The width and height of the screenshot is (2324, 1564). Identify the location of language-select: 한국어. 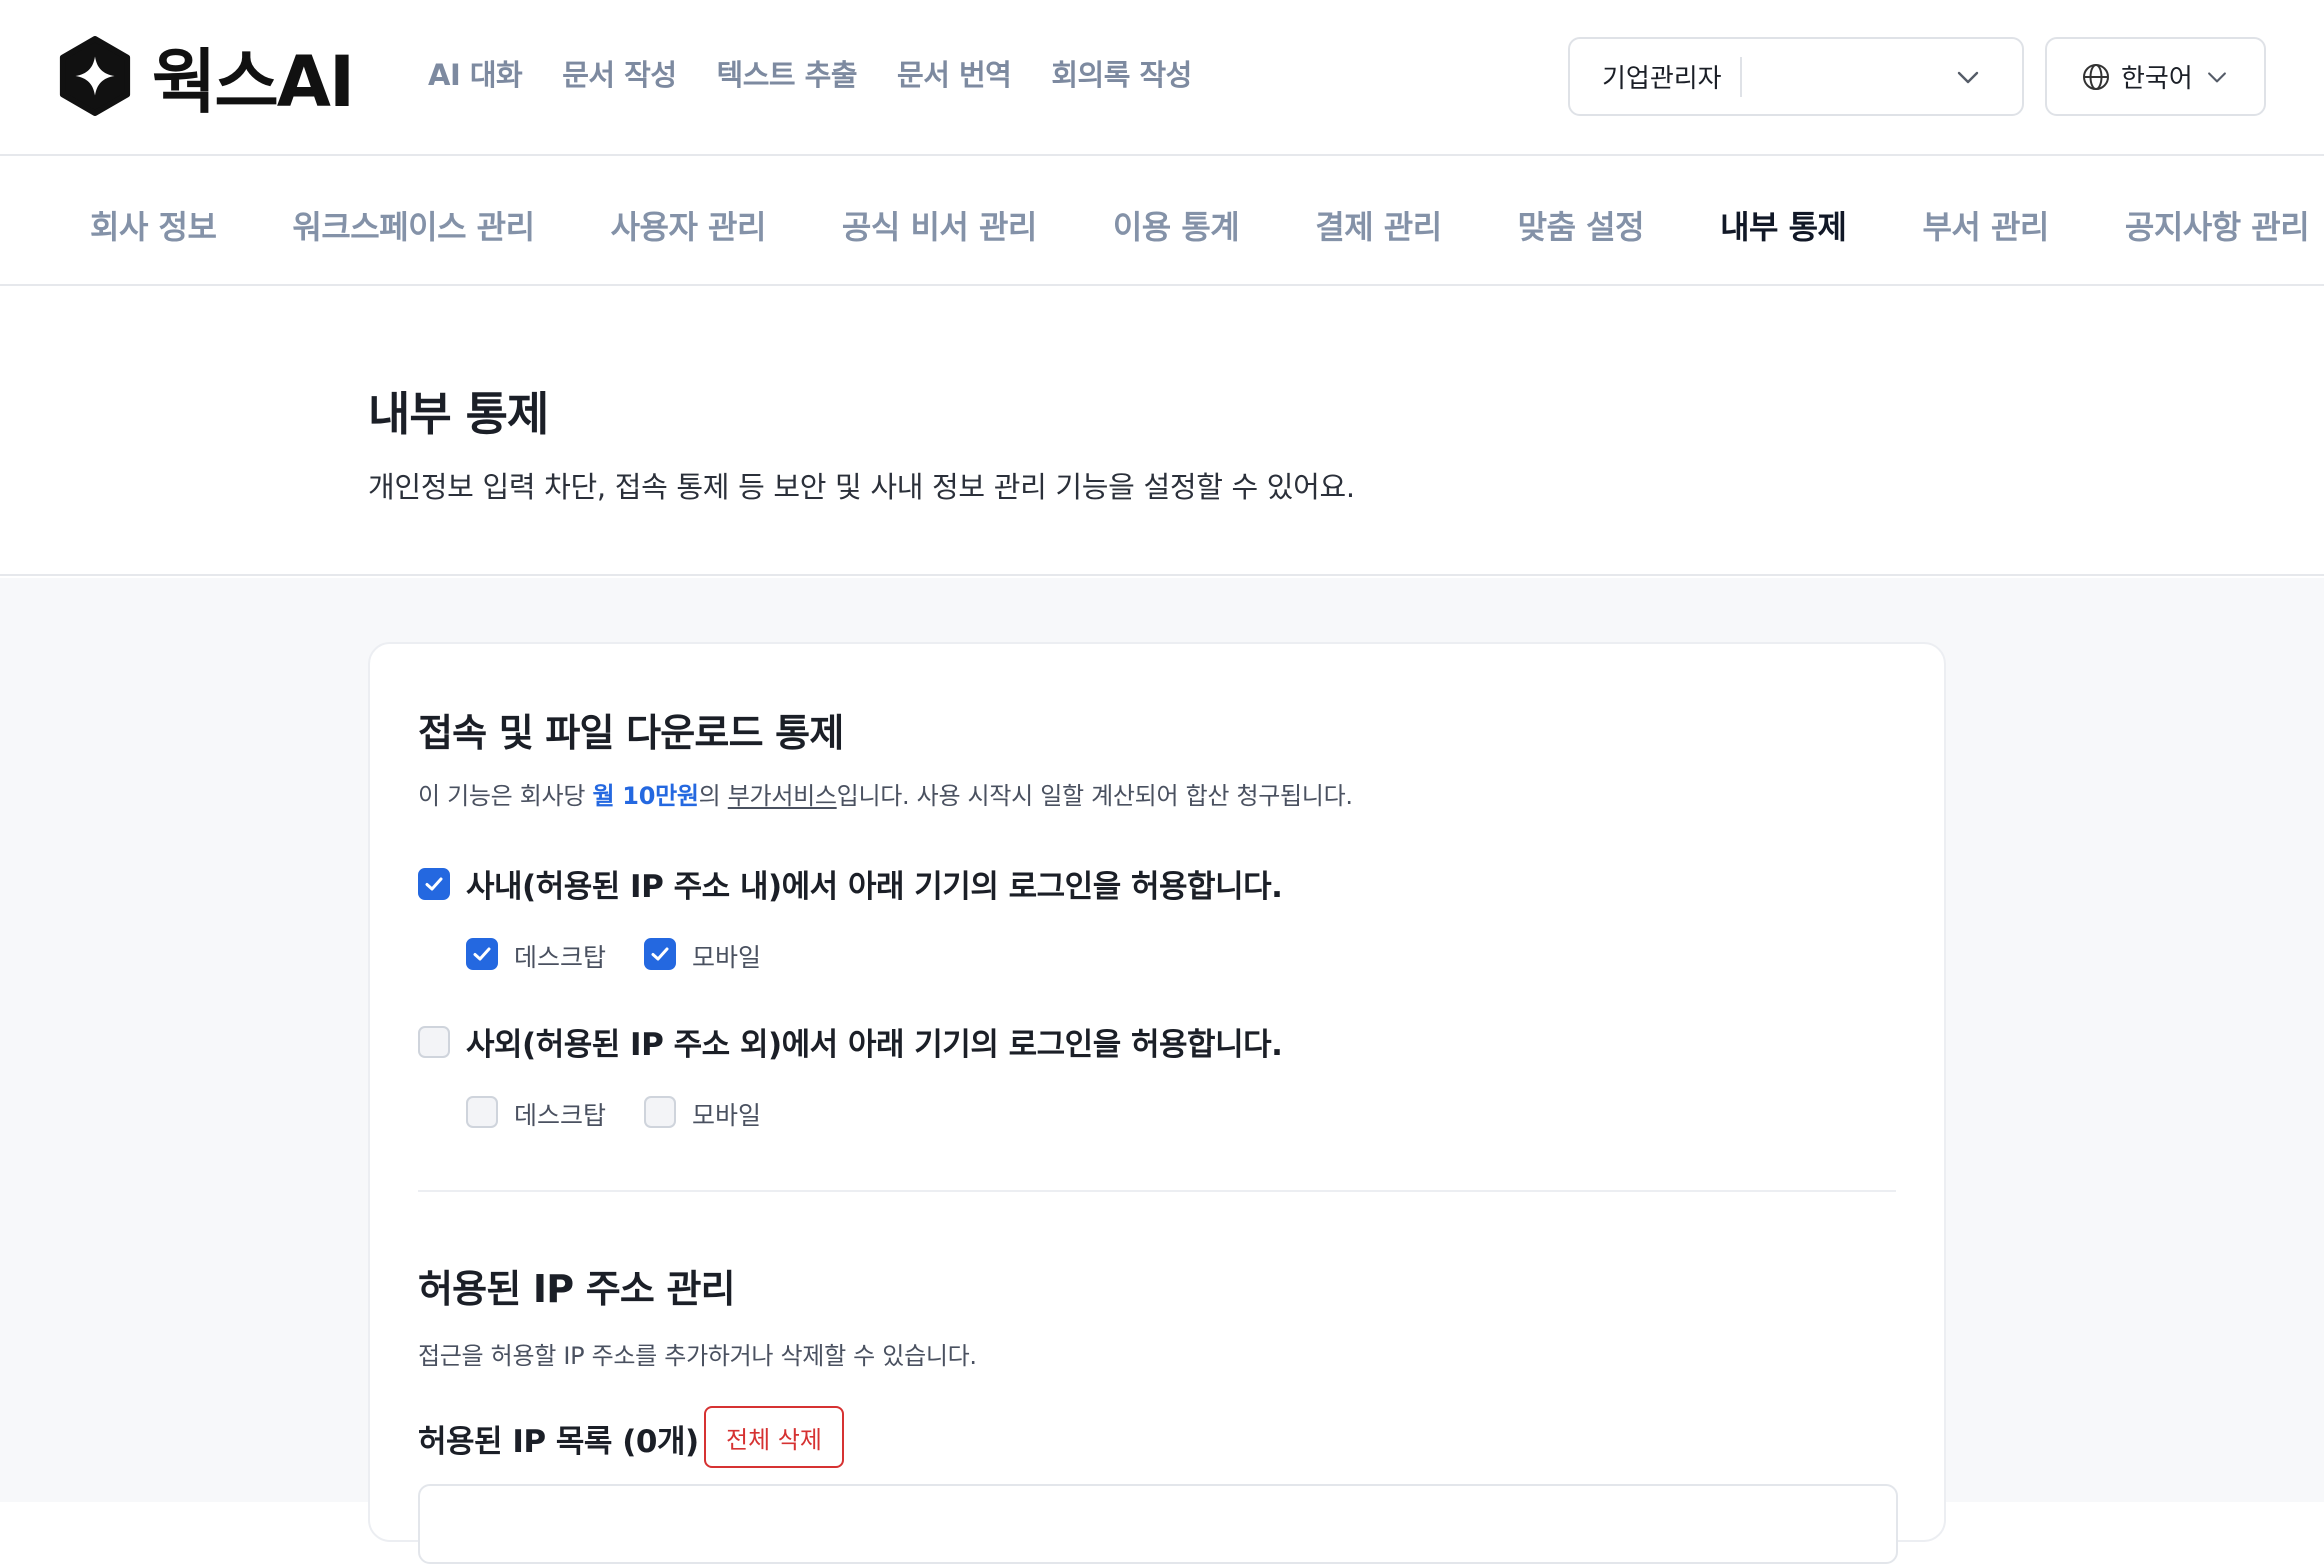
(2155, 76).